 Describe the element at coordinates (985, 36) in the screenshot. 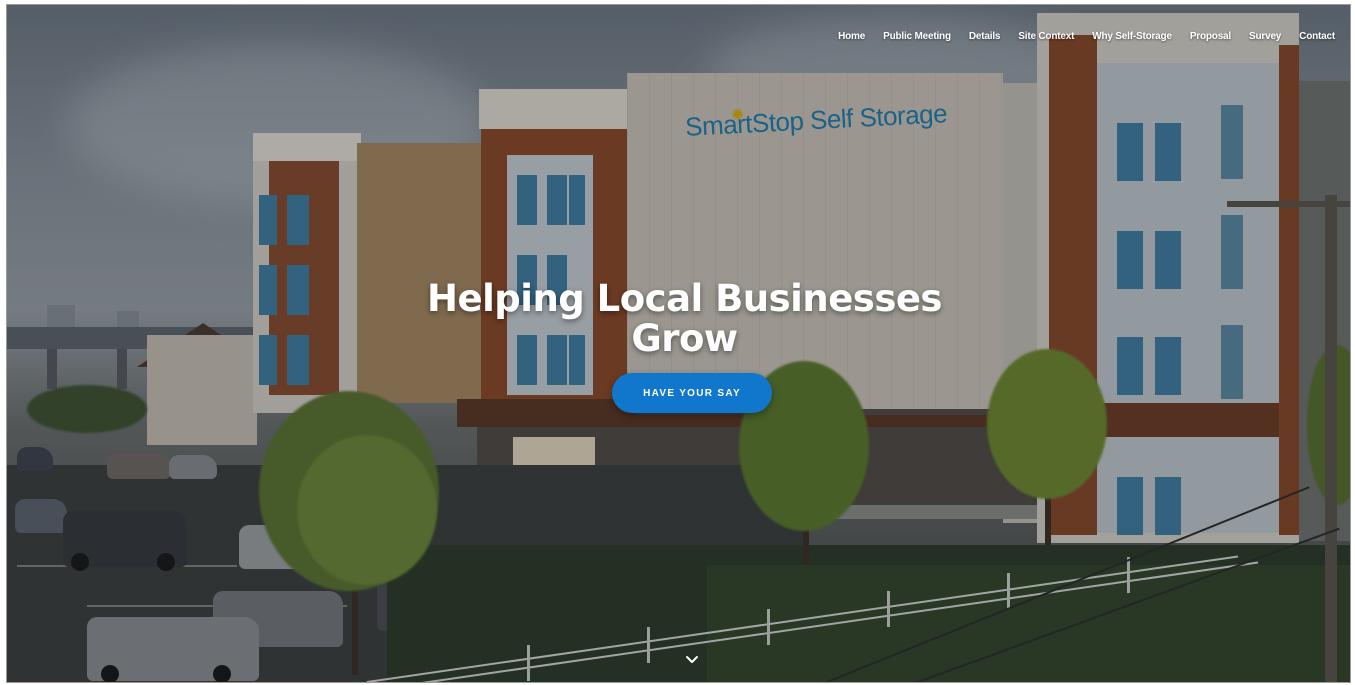

I see `nav-item-details: Details` at that location.